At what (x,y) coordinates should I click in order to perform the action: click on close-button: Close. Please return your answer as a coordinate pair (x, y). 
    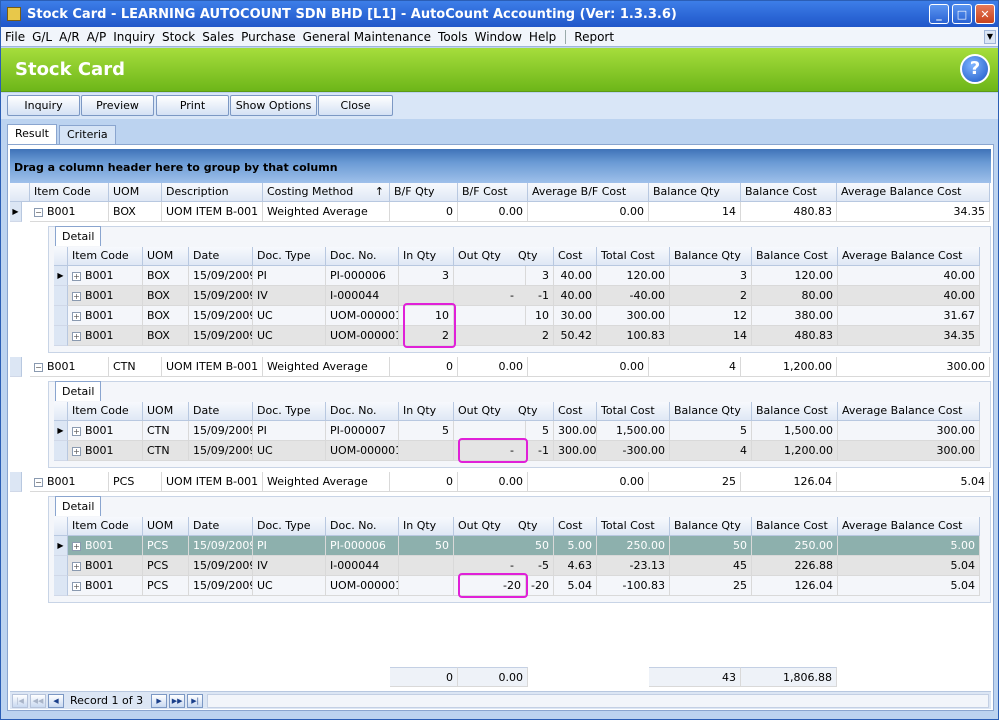
    Looking at the image, I should click on (355, 105).